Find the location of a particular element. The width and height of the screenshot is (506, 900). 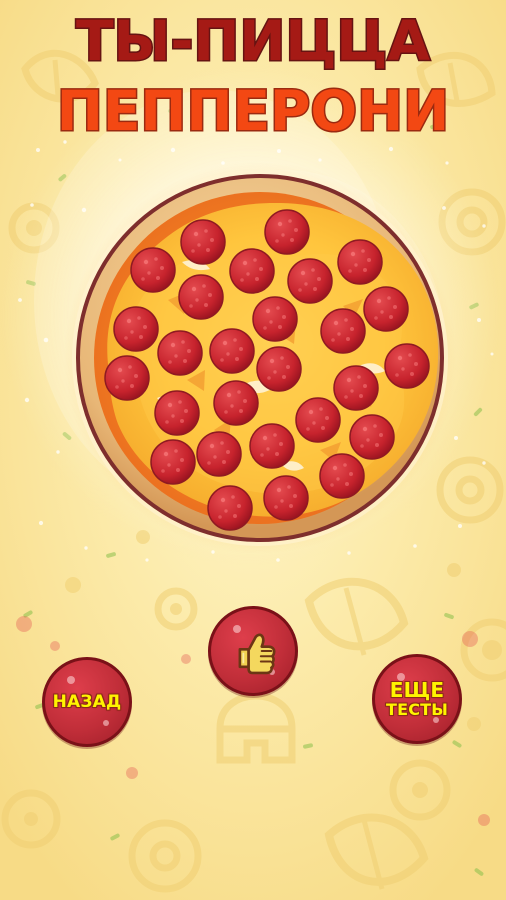

more-tests-line-2: ТЕСТЫ is located at coordinates (417, 710).